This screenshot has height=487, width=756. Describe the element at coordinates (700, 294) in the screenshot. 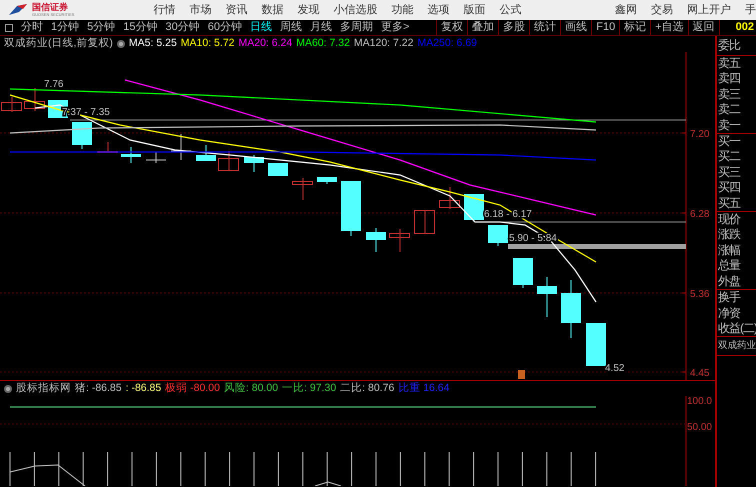

I see `price-axis-label: 5.36` at that location.